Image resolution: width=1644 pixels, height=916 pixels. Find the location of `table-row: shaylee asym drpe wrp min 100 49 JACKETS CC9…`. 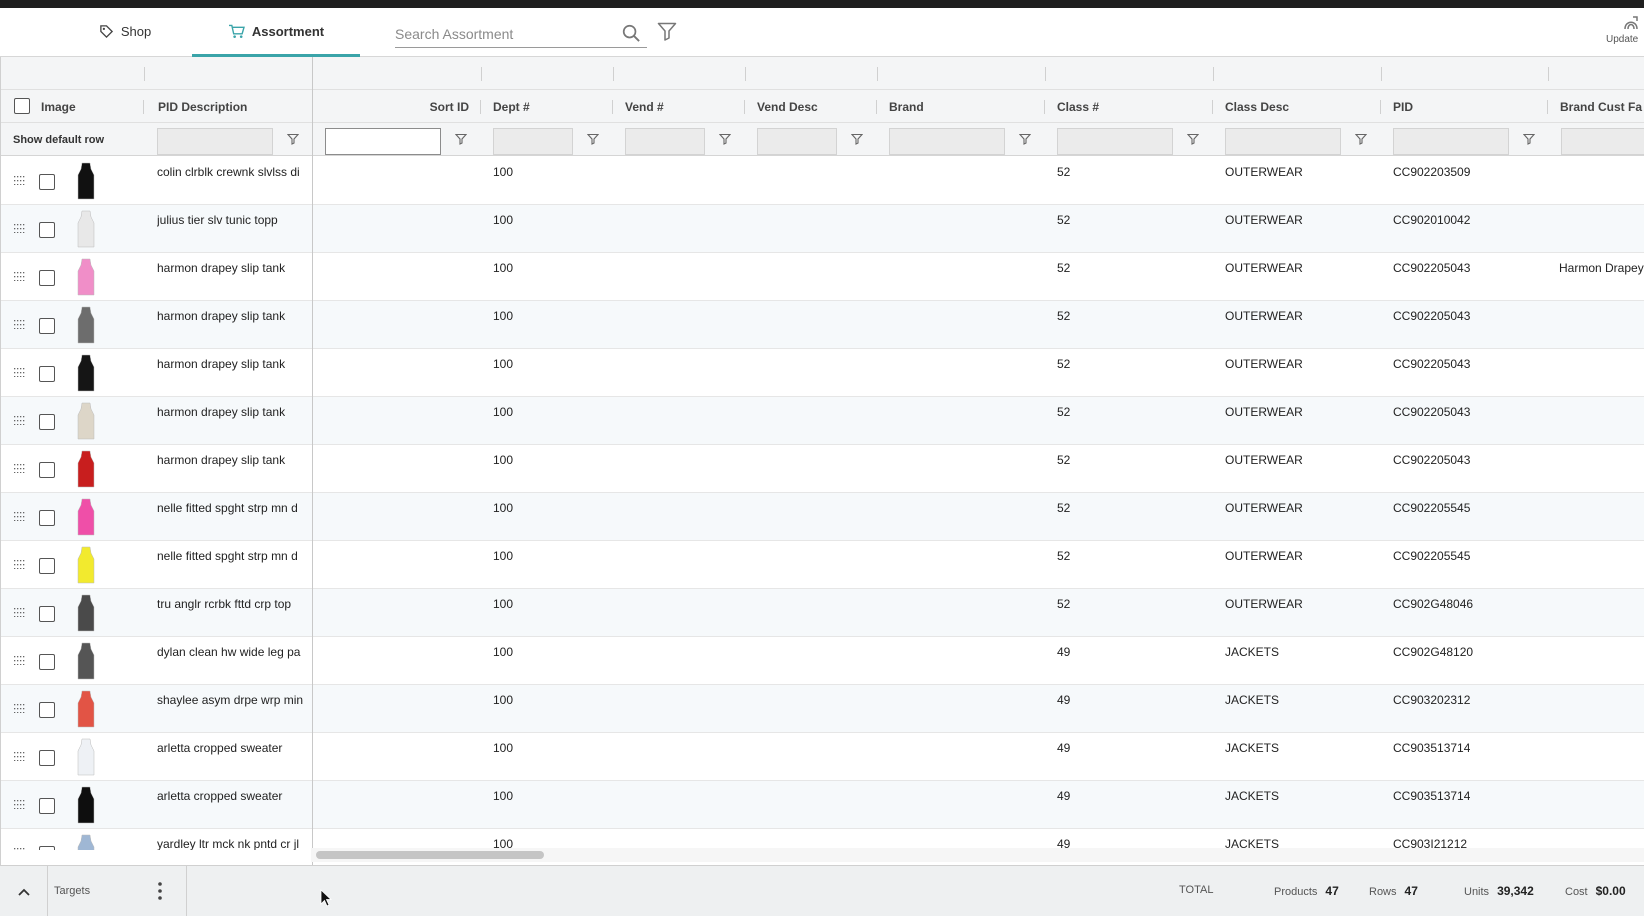

table-row: shaylee asym drpe wrp min 100 49 JACKETS CC9… is located at coordinates (822, 709).